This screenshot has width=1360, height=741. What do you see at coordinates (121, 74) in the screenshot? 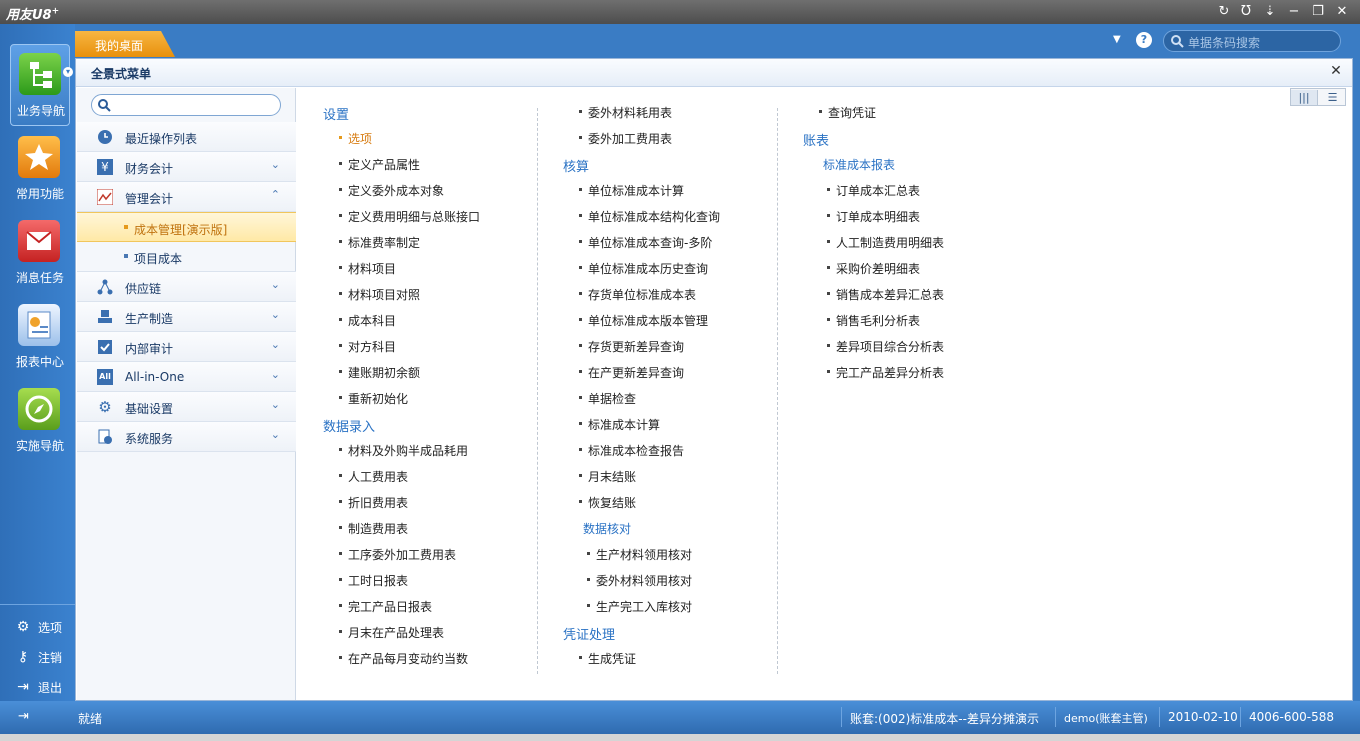
I see `panel-title: 全景式菜单` at bounding box center [121, 74].